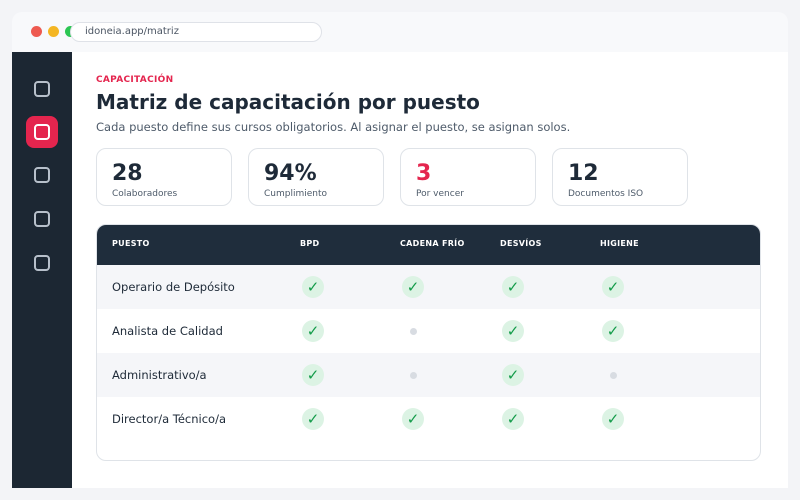 The image size is (800, 500). I want to click on stat-label: Cumplimiento, so click(296, 194).